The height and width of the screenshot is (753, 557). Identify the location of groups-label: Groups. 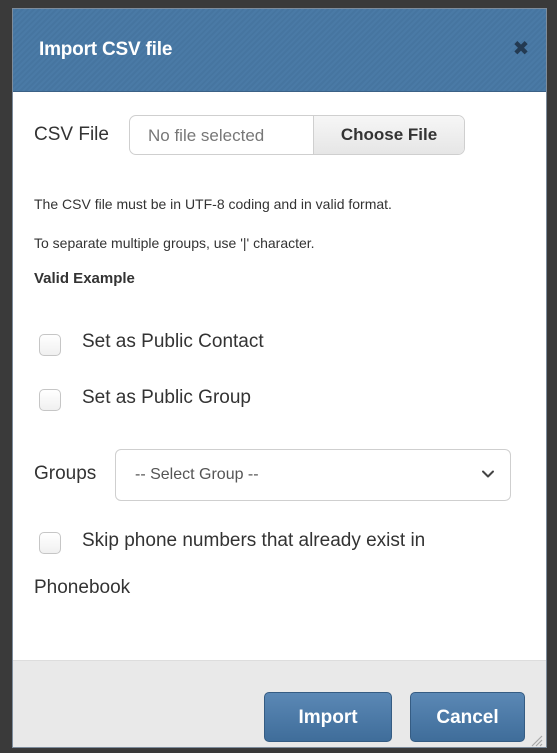
(65, 473).